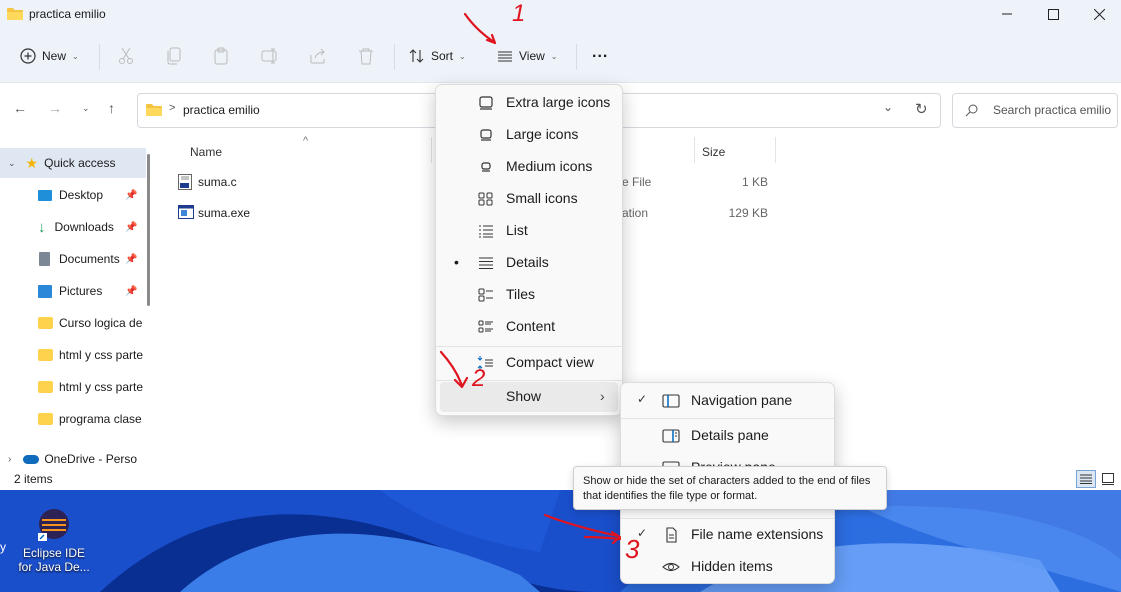  Describe the element at coordinates (31, 459) in the screenshot. I see `cloud-icon` at that location.